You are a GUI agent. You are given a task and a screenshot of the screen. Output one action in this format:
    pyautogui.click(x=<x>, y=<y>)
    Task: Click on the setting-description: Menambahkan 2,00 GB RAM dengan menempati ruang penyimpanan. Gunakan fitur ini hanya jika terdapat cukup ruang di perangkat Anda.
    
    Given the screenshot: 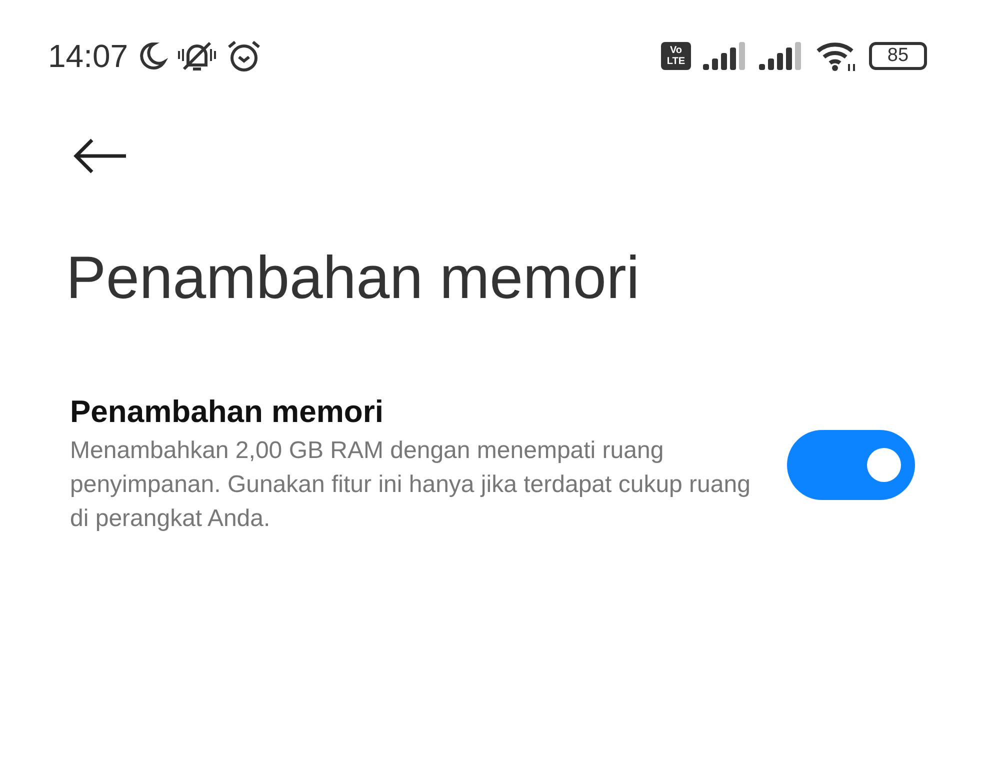 What is the action you would take?
    pyautogui.click(x=411, y=485)
    